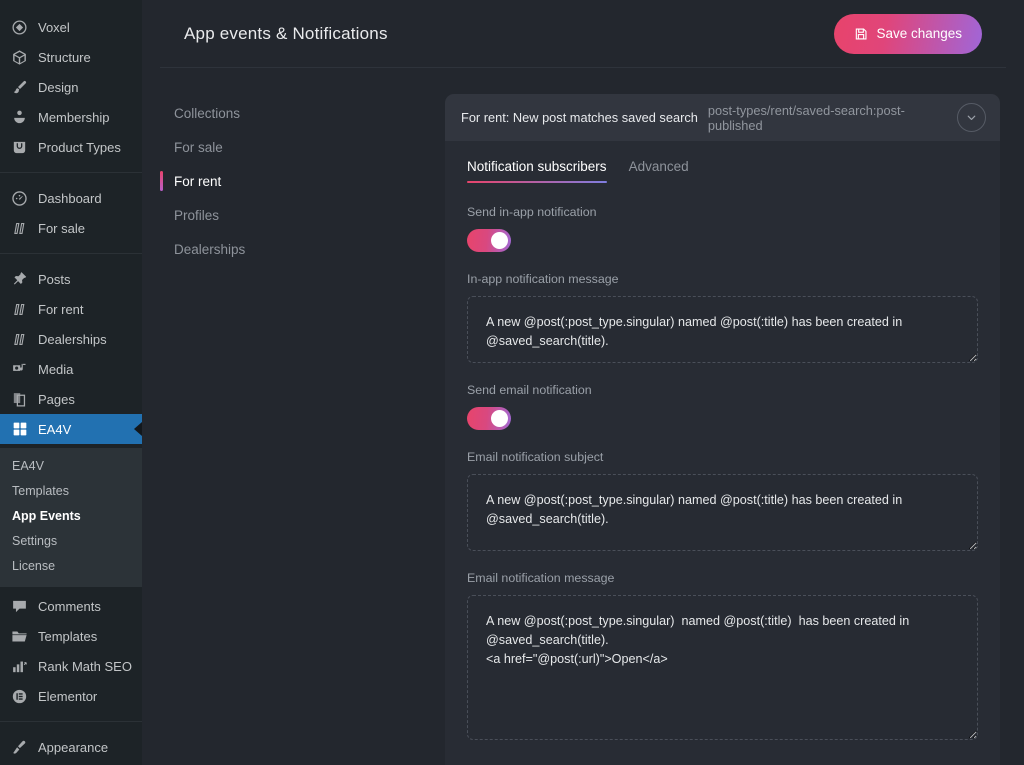 The height and width of the screenshot is (765, 1024). I want to click on sidebar-item-ea4v: EA4V, so click(71, 429).